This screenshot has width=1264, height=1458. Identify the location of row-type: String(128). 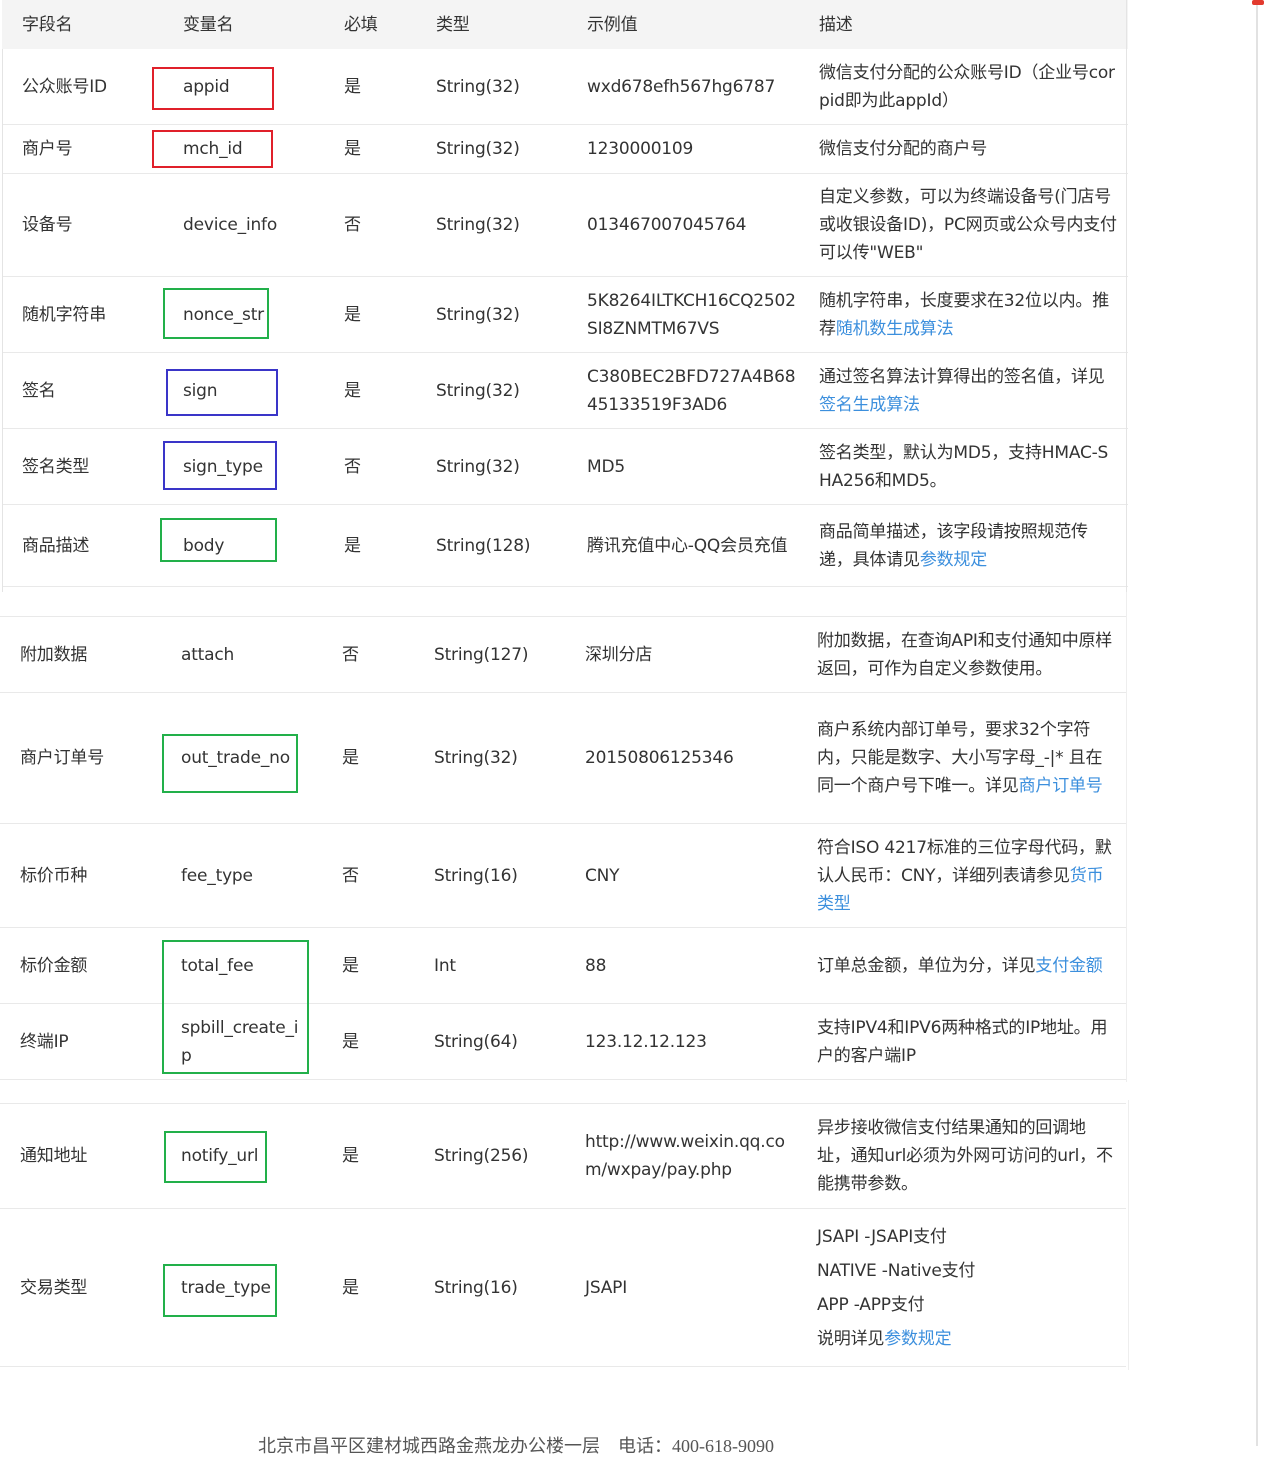
(483, 545).